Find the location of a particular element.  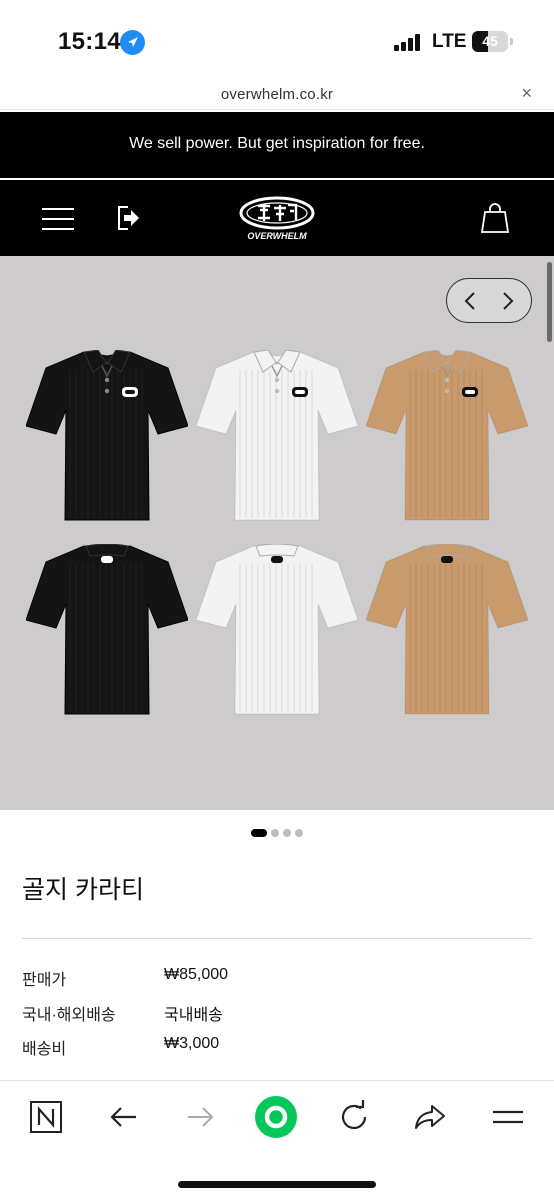

chevron-right-icon is located at coordinates (507, 301).